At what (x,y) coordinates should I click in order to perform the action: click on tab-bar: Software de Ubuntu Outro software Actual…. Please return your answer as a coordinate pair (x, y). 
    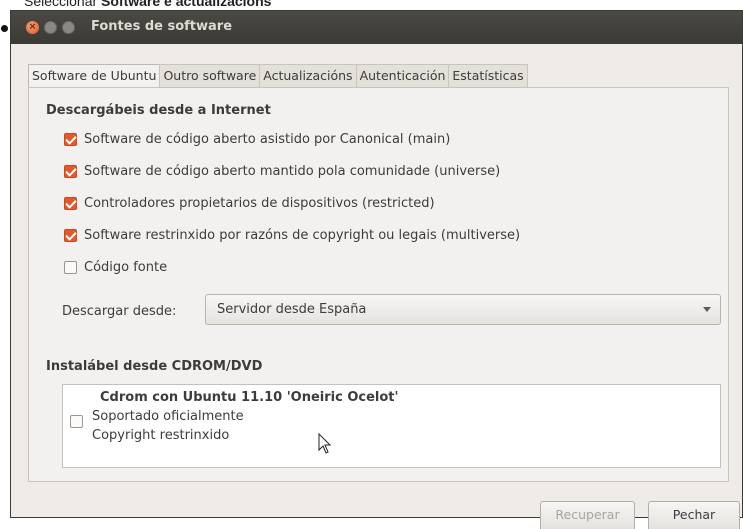
    Looking at the image, I should click on (278, 76).